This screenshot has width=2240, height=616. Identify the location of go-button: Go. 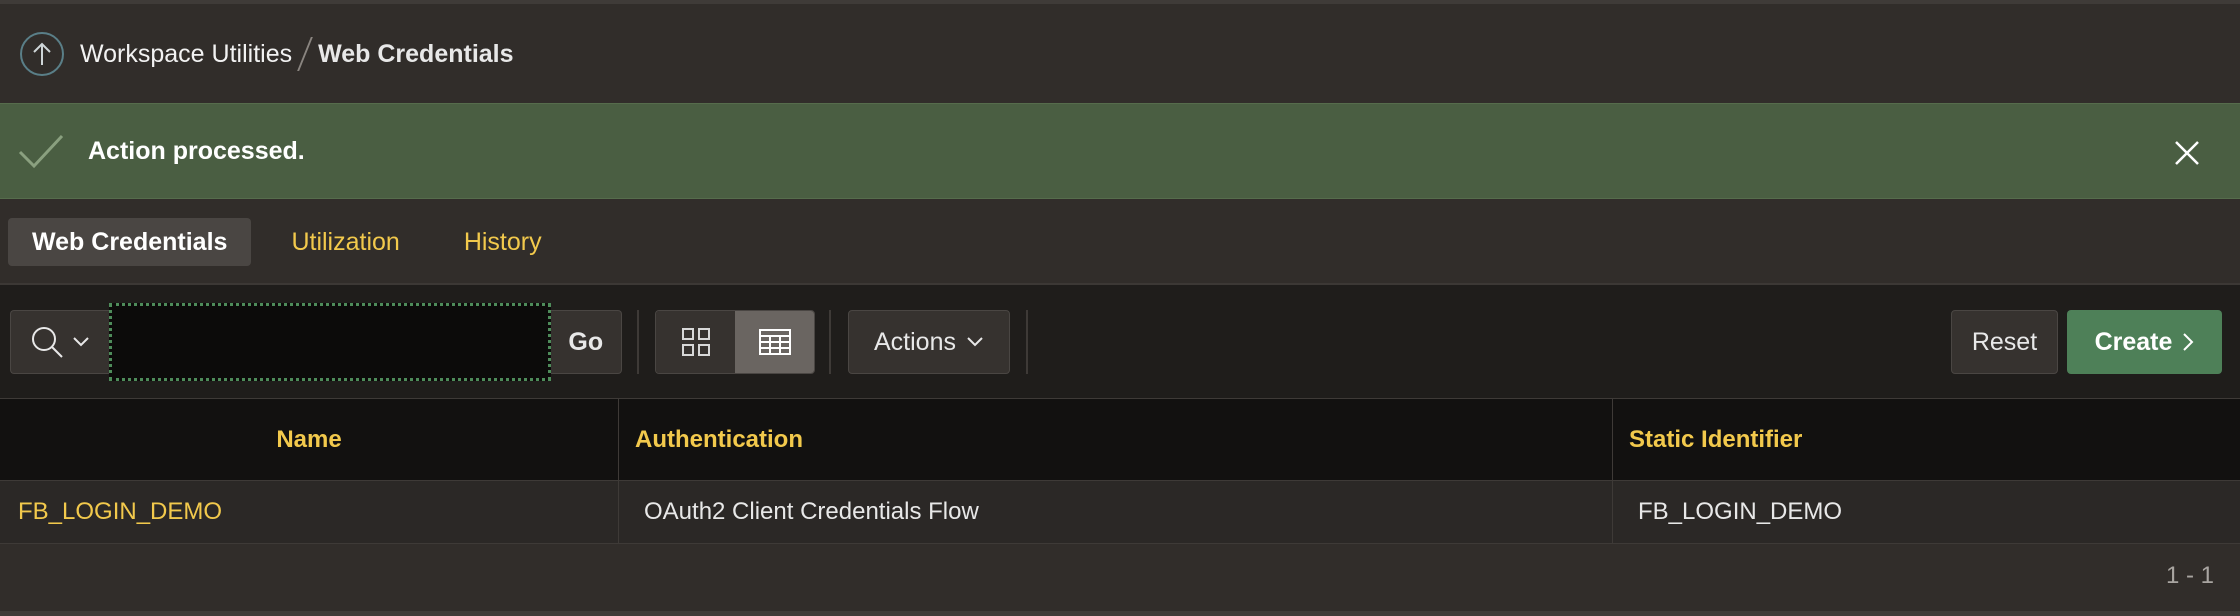
(586, 342).